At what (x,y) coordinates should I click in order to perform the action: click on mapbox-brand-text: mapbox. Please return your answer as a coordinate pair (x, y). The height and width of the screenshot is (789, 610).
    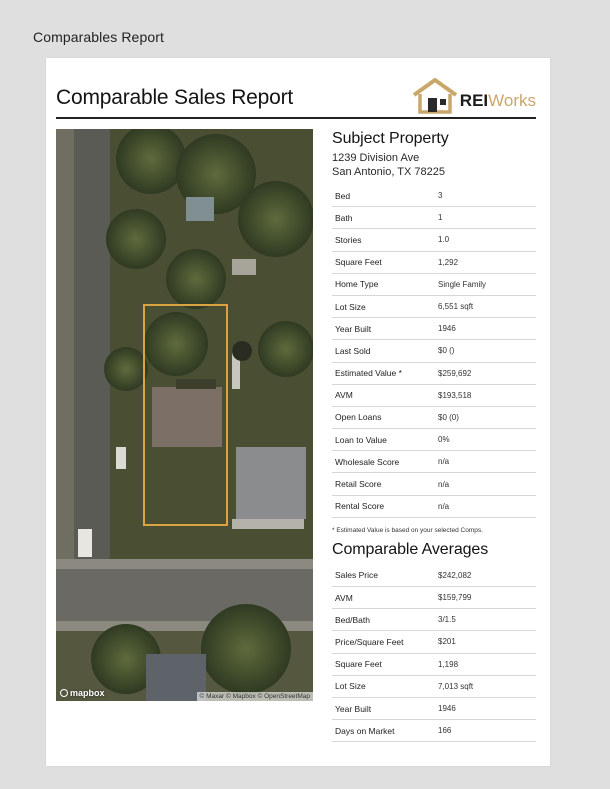
    Looking at the image, I should click on (87, 693).